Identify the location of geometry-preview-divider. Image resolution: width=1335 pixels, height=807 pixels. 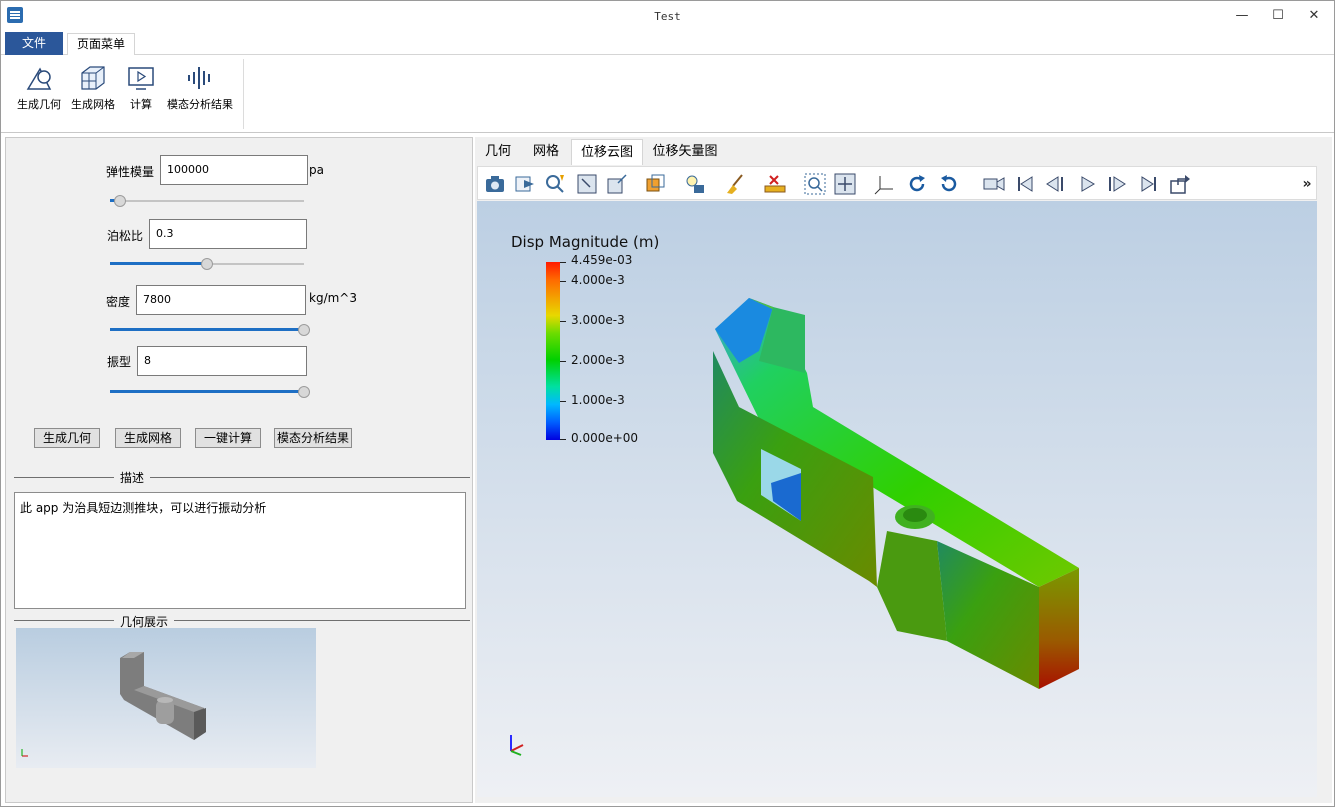
(242, 620).